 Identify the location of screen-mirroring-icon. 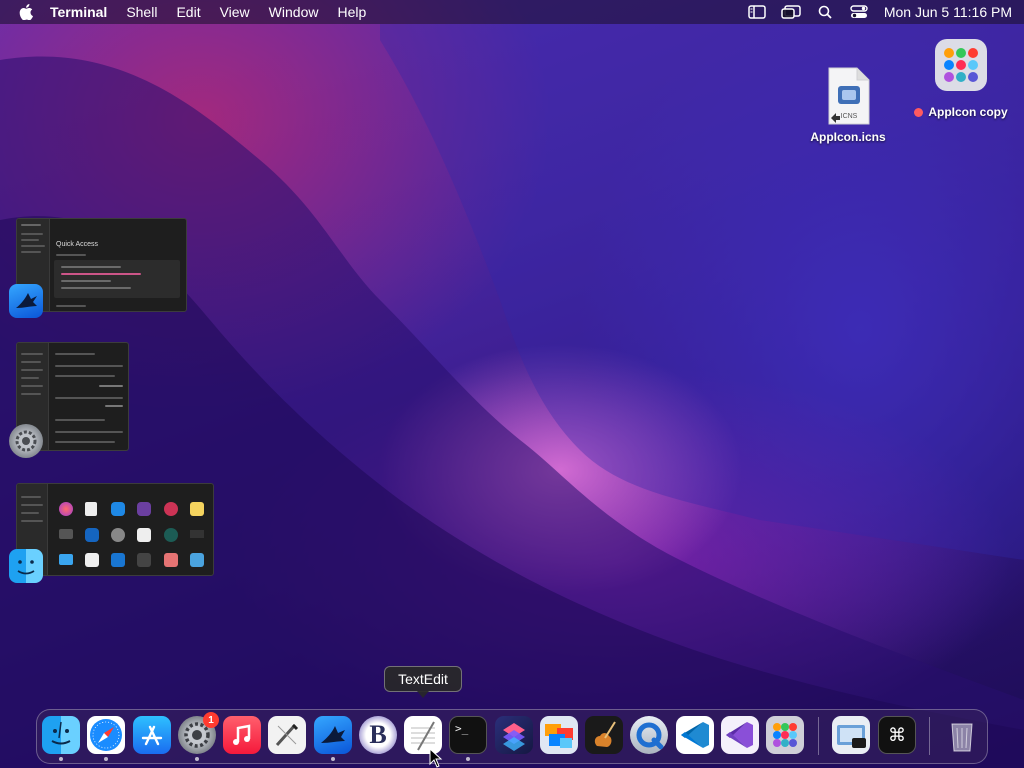
(791, 12).